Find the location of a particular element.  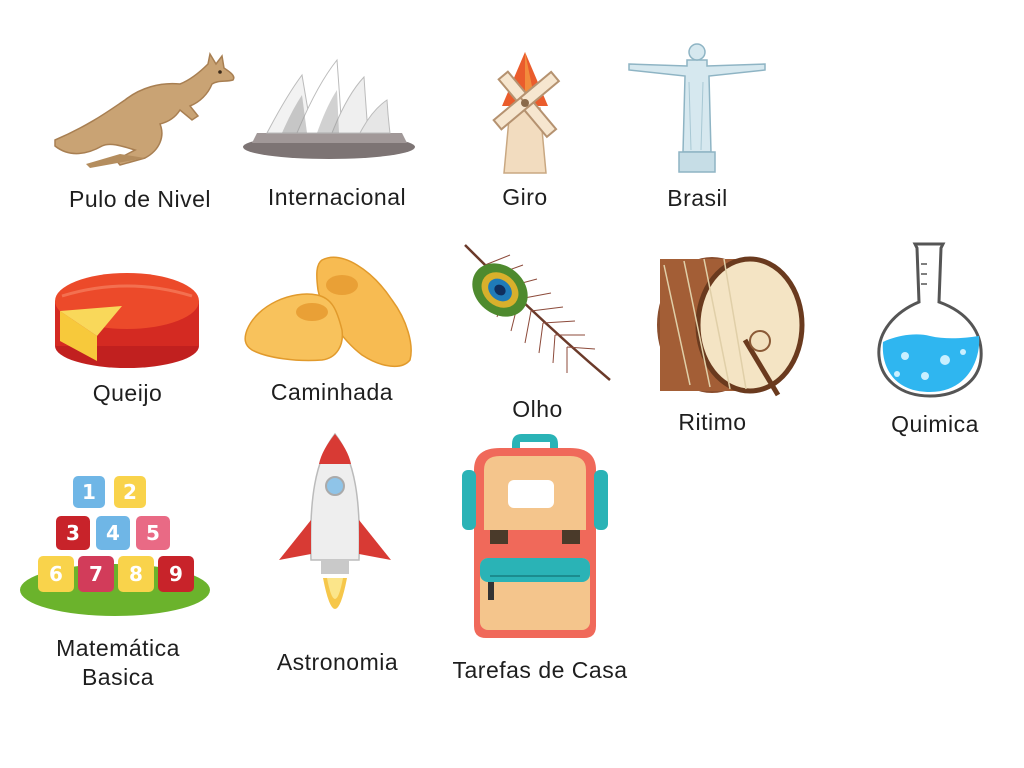

tile-label: Tarefas de Casa is located at coordinates (540, 670).